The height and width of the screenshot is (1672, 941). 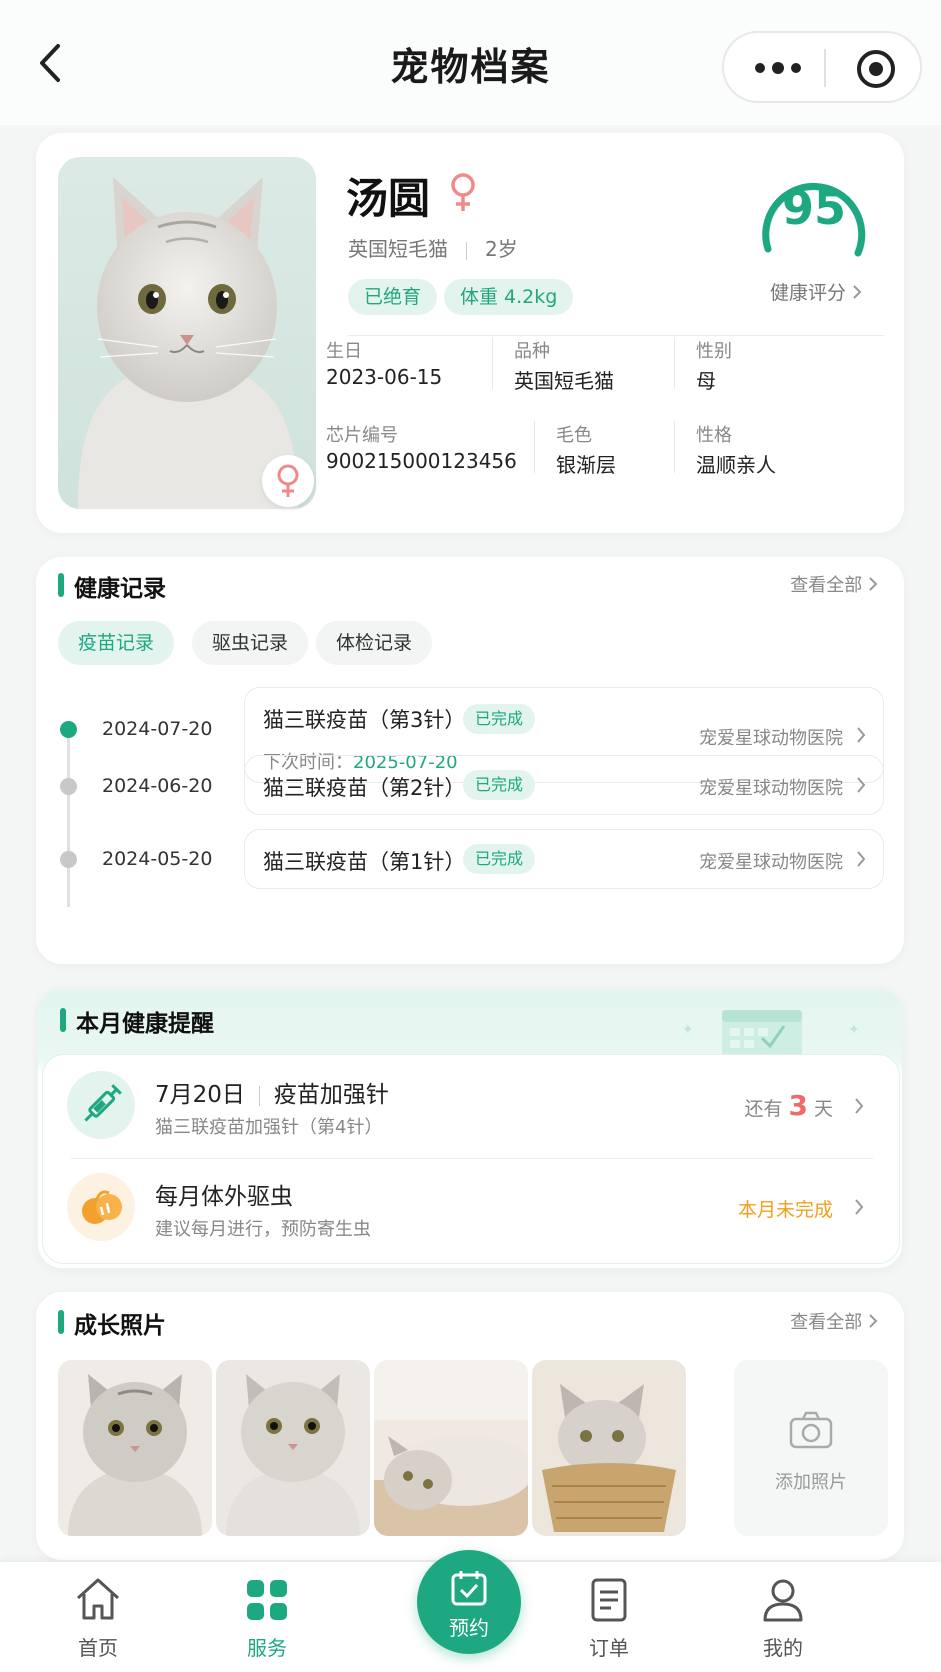 What do you see at coordinates (813, 208) in the screenshot?
I see `health-score-value: 95` at bounding box center [813, 208].